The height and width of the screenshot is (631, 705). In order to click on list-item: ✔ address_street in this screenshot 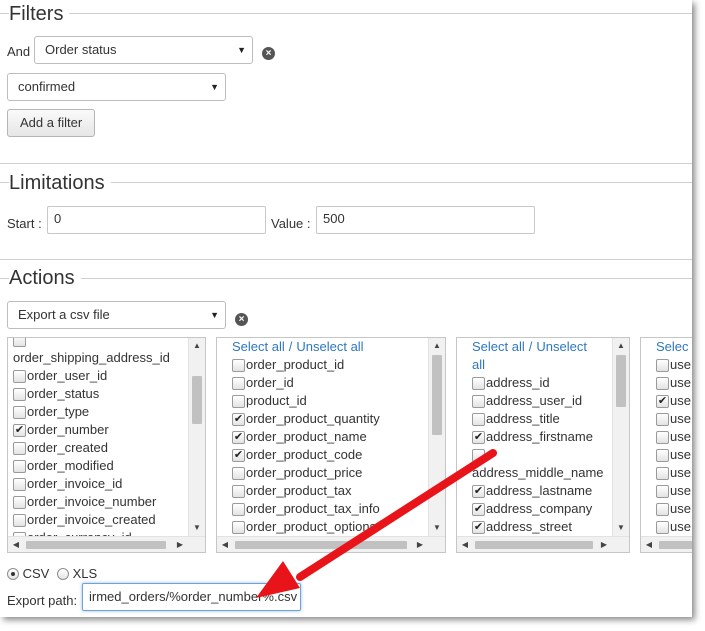, I will do `click(541, 527)`.